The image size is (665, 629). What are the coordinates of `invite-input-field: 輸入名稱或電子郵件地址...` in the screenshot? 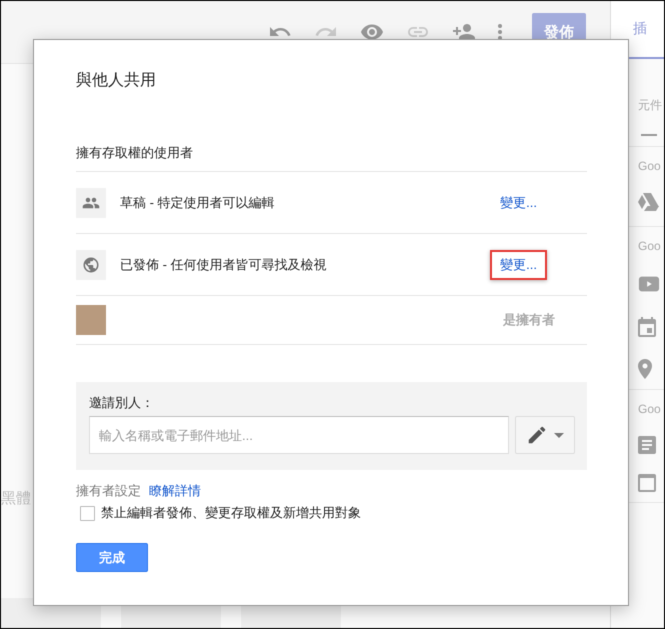 It's located at (299, 435).